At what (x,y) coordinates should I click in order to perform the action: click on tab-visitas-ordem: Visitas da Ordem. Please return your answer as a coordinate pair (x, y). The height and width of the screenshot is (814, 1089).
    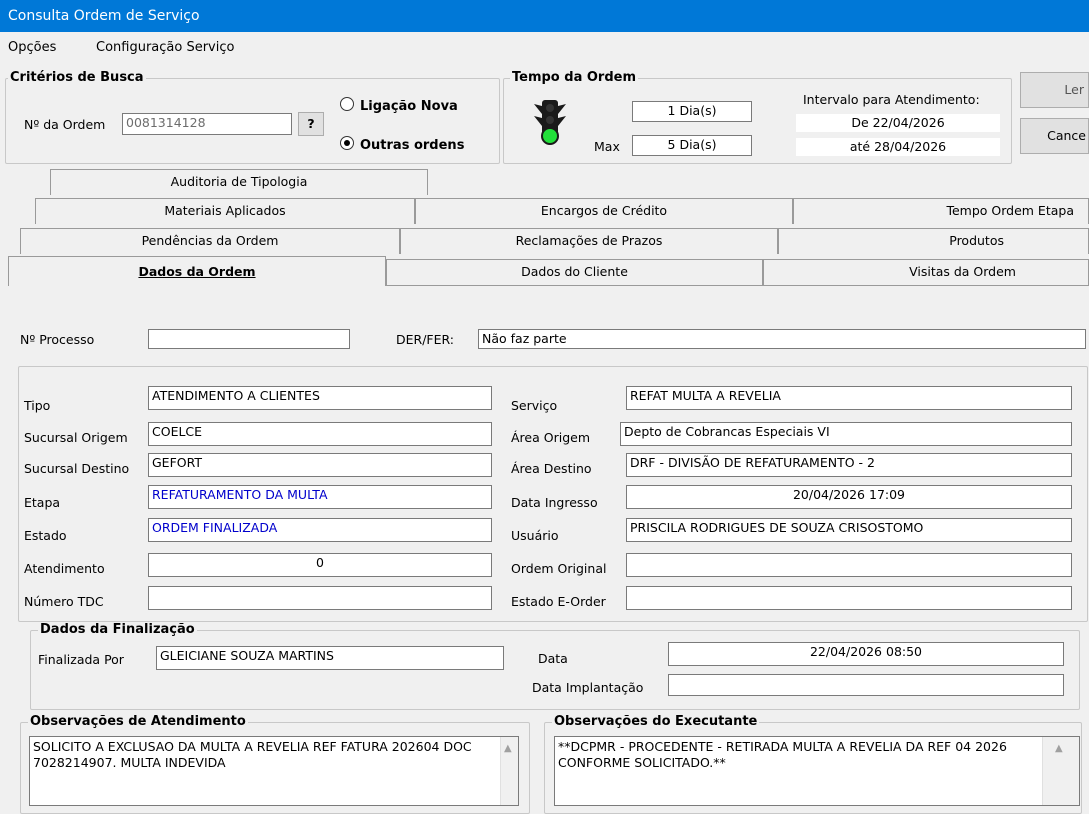
    Looking at the image, I should click on (926, 272).